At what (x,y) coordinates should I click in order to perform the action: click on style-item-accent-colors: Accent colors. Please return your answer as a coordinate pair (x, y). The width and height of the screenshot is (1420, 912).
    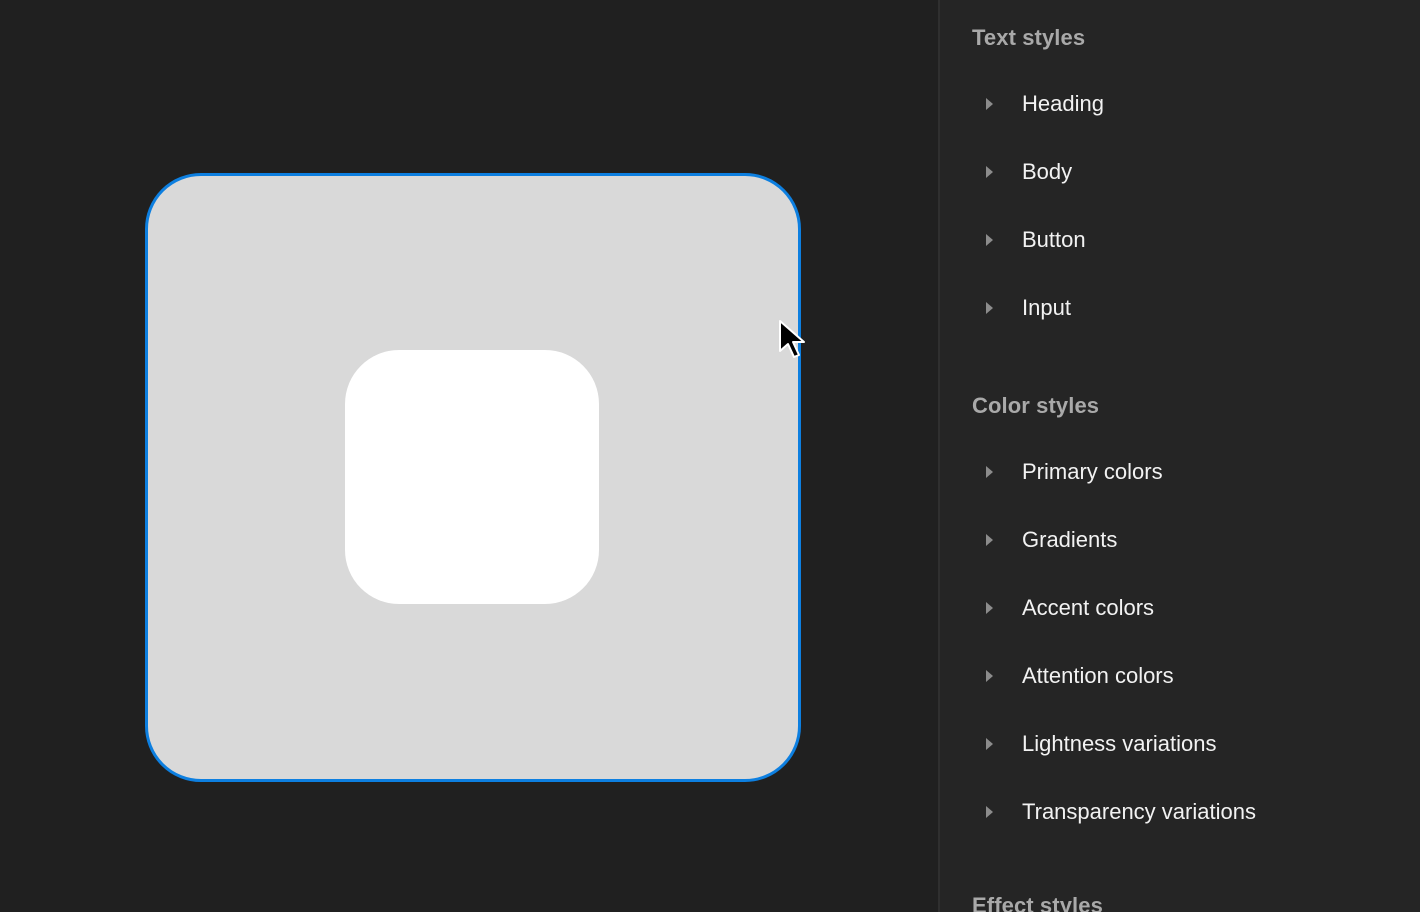
    Looking at the image, I should click on (1182, 608).